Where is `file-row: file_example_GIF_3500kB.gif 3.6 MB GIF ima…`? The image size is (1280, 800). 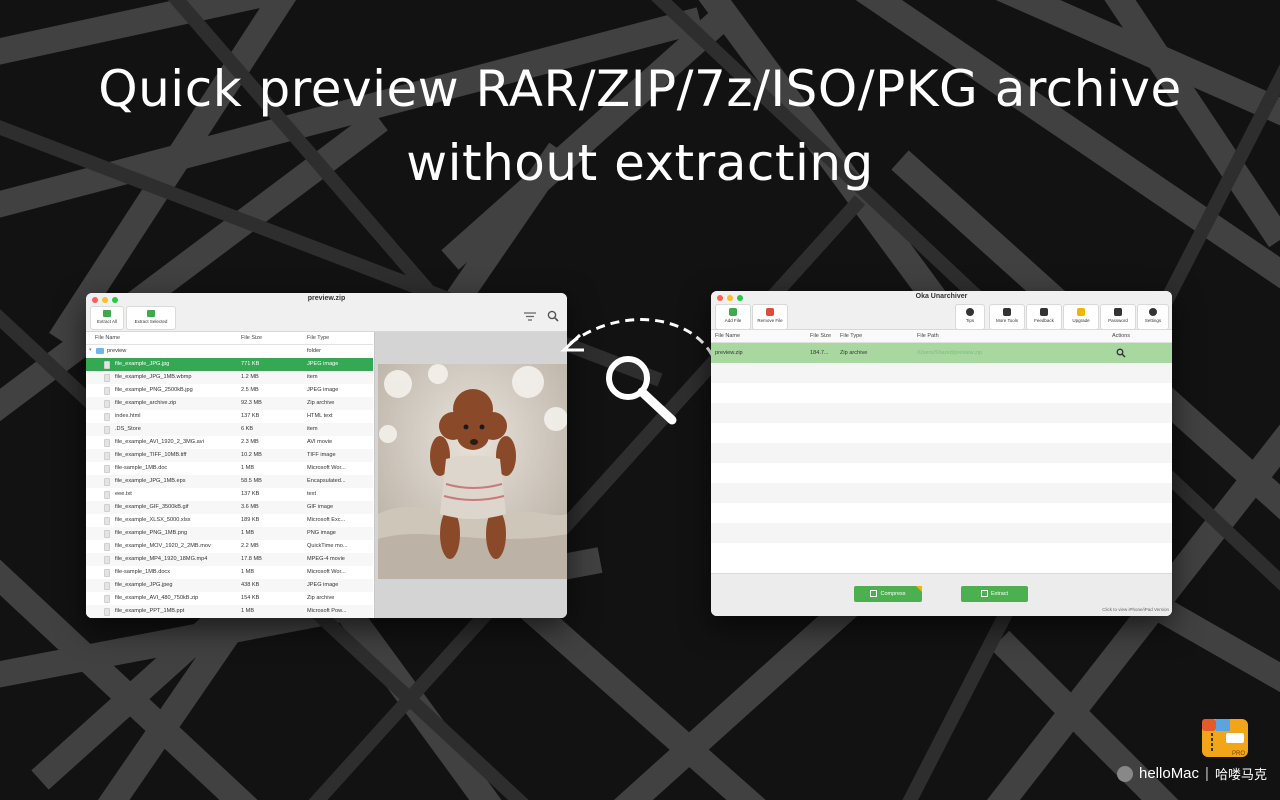
file-row: file_example_GIF_3500kB.gif 3.6 MB GIF ima… is located at coordinates (229, 507).